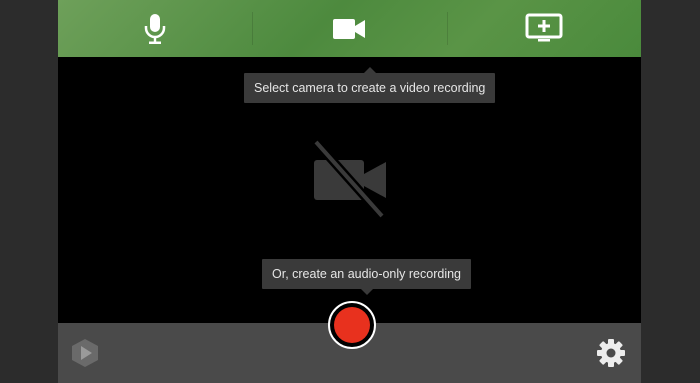 The width and height of the screenshot is (700, 383). I want to click on screen-mode-button, so click(543, 28).